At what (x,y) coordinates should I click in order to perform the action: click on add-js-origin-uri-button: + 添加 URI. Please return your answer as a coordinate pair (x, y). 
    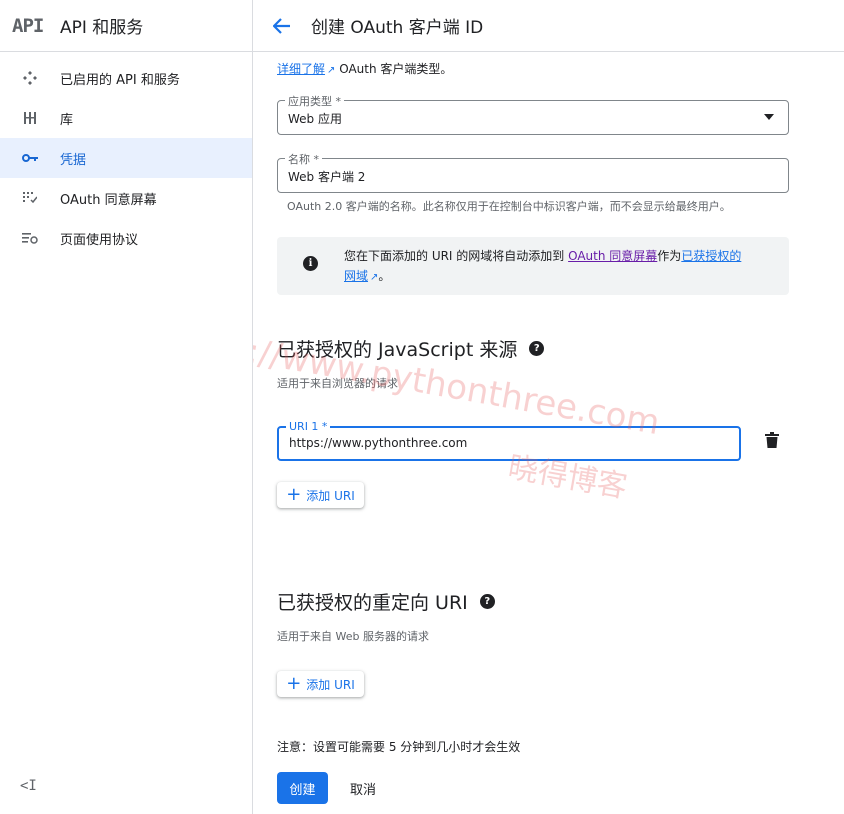
    Looking at the image, I should click on (320, 495).